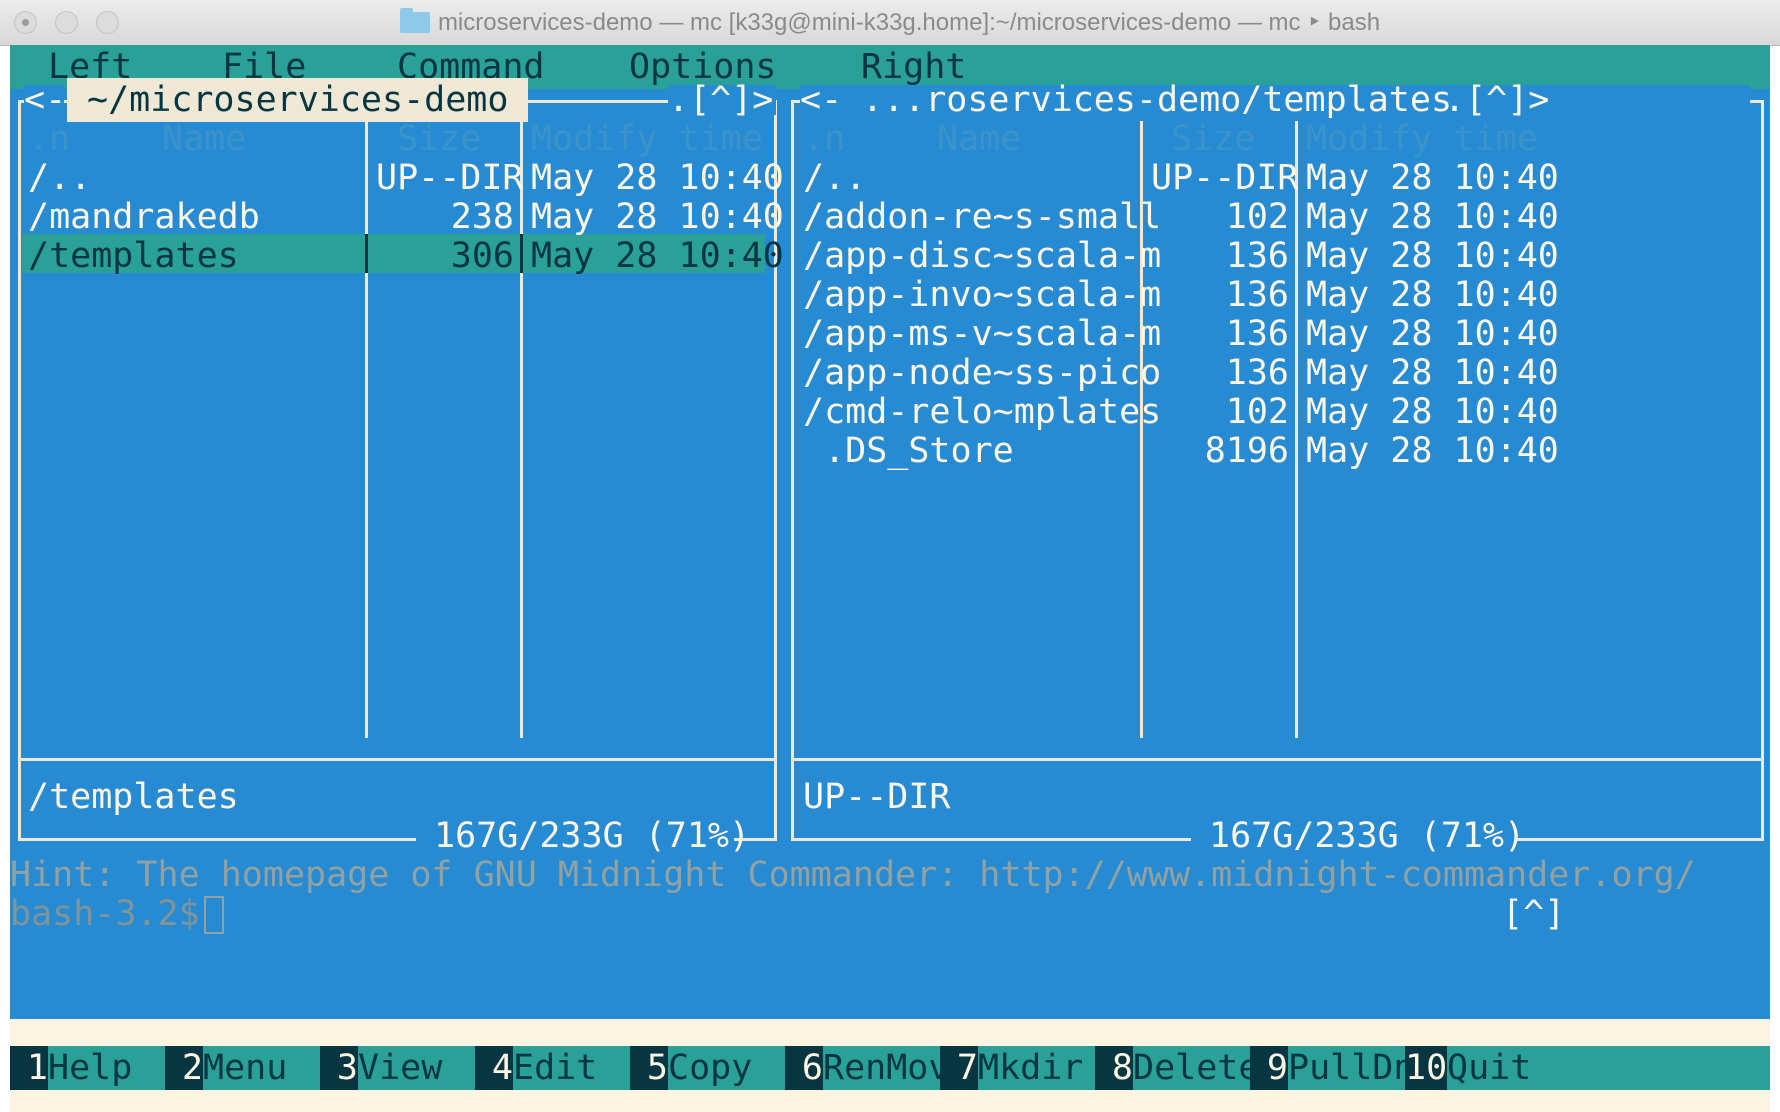 This screenshot has height=1112, width=1780. What do you see at coordinates (824, 139) in the screenshot?
I see `right-col-sort: .n` at bounding box center [824, 139].